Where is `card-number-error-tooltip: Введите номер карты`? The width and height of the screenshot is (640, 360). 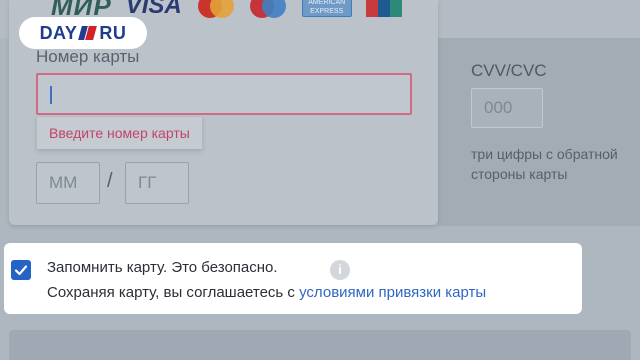
card-number-error-tooltip: Введите номер карты is located at coordinates (119, 133).